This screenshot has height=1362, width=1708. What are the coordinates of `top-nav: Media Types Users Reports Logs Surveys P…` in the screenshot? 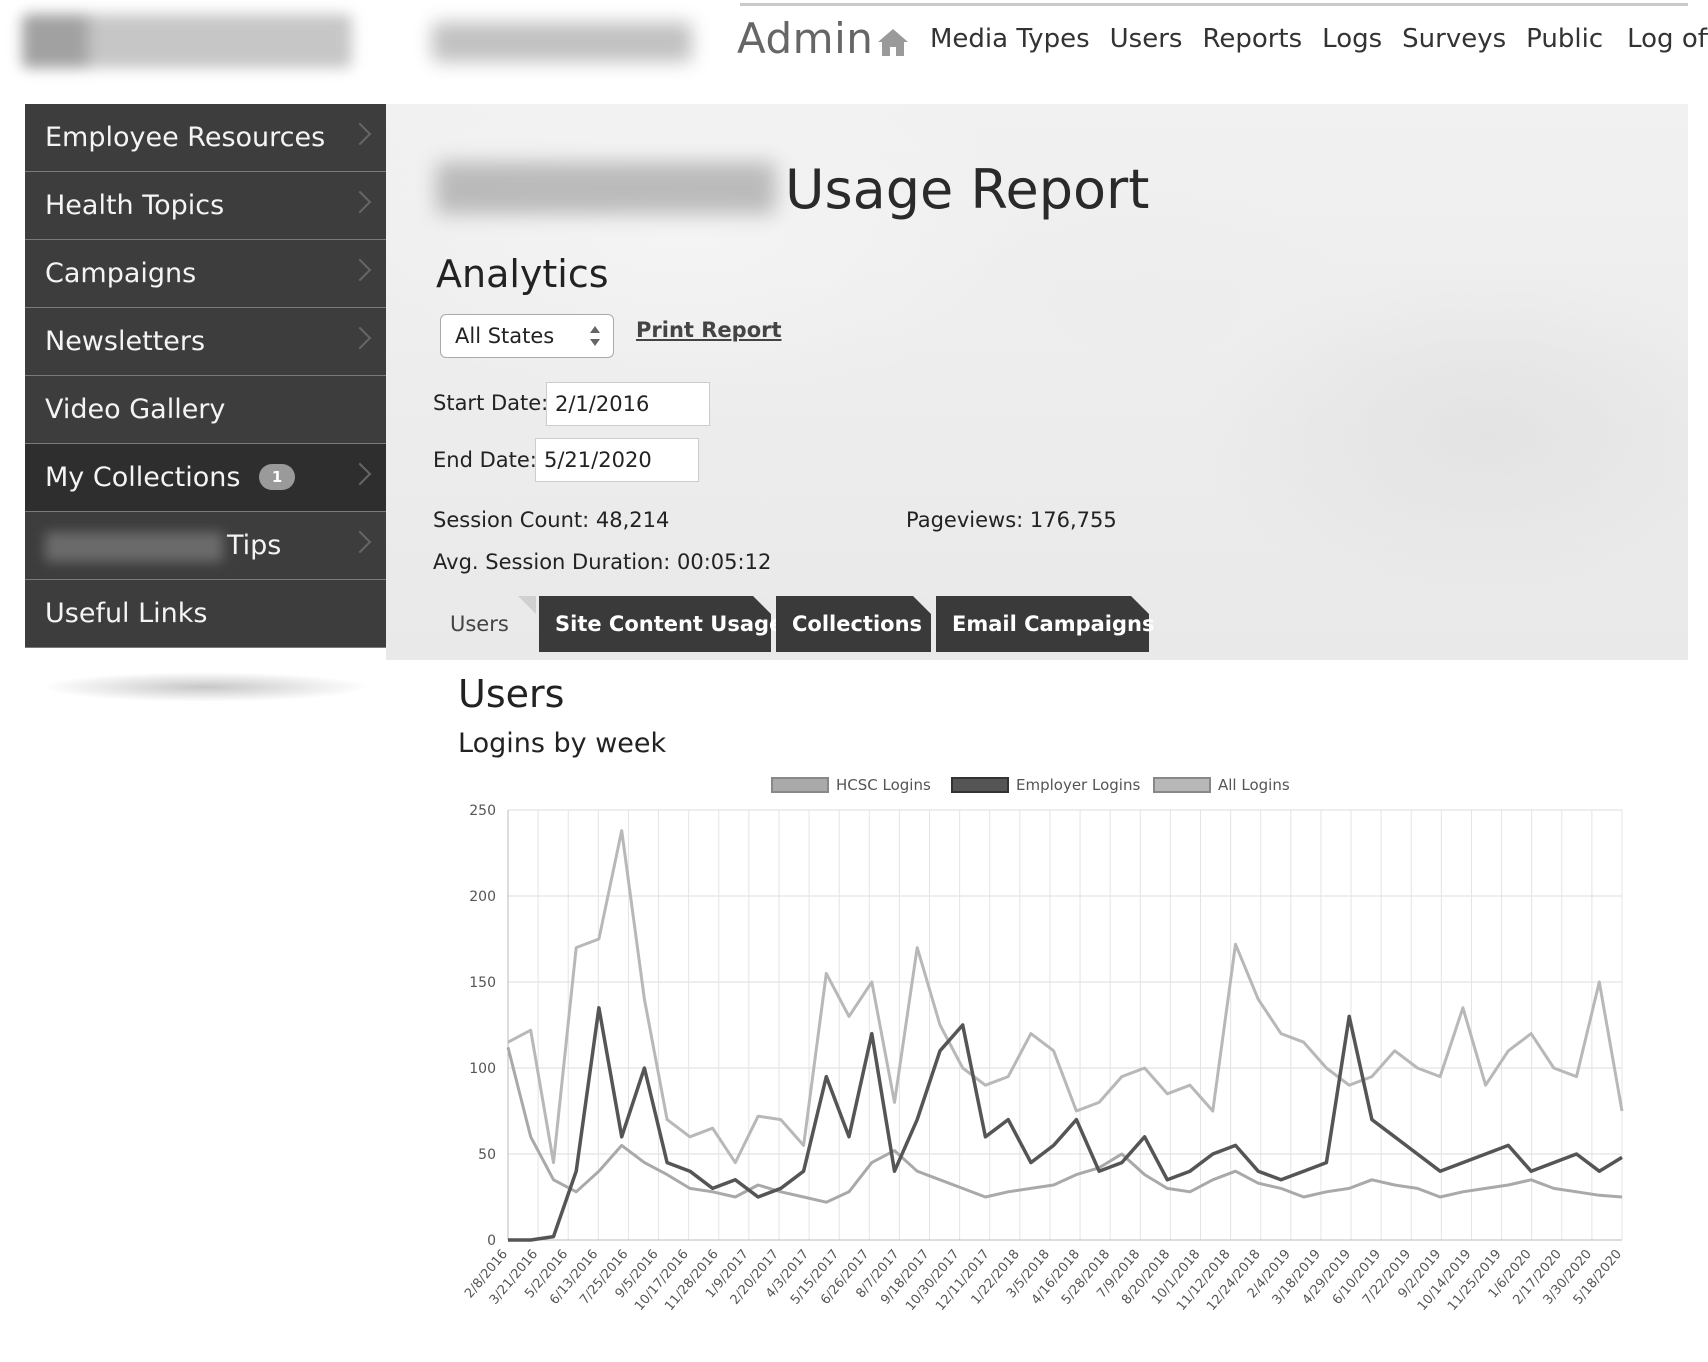 It's located at (1319, 39).